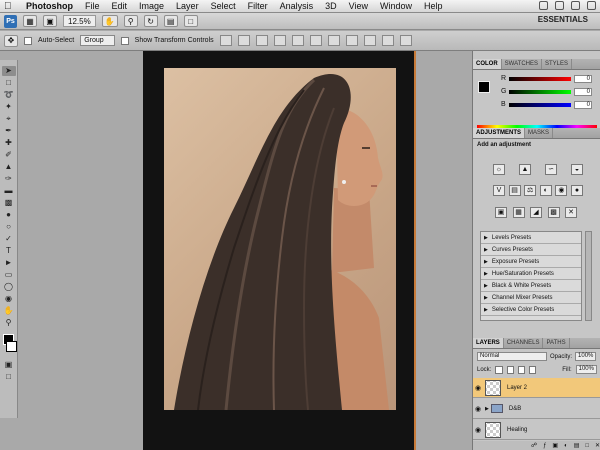 The height and width of the screenshot is (450, 600). What do you see at coordinates (433, 6) in the screenshot?
I see `menu-help: Help` at bounding box center [433, 6].